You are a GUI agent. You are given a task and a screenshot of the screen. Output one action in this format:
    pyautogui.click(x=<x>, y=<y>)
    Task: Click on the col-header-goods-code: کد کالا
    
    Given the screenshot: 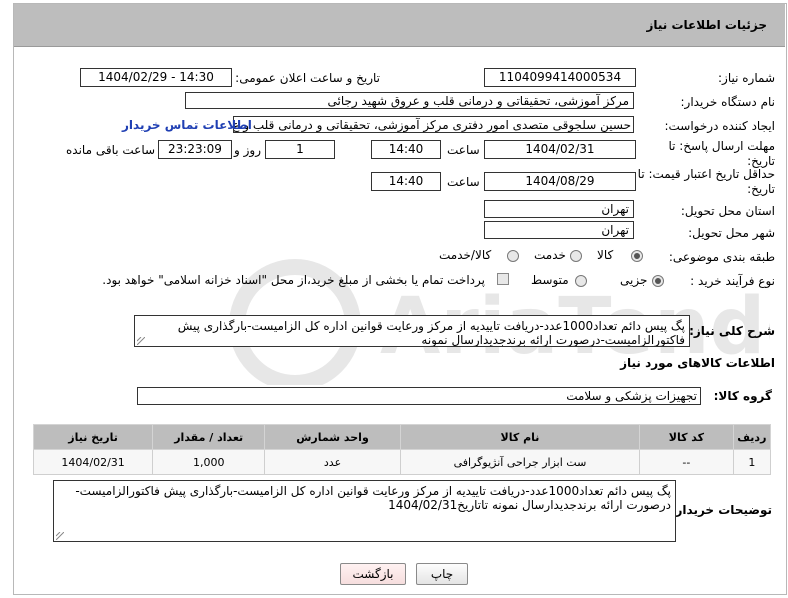 What is the action you would take?
    pyautogui.click(x=686, y=437)
    